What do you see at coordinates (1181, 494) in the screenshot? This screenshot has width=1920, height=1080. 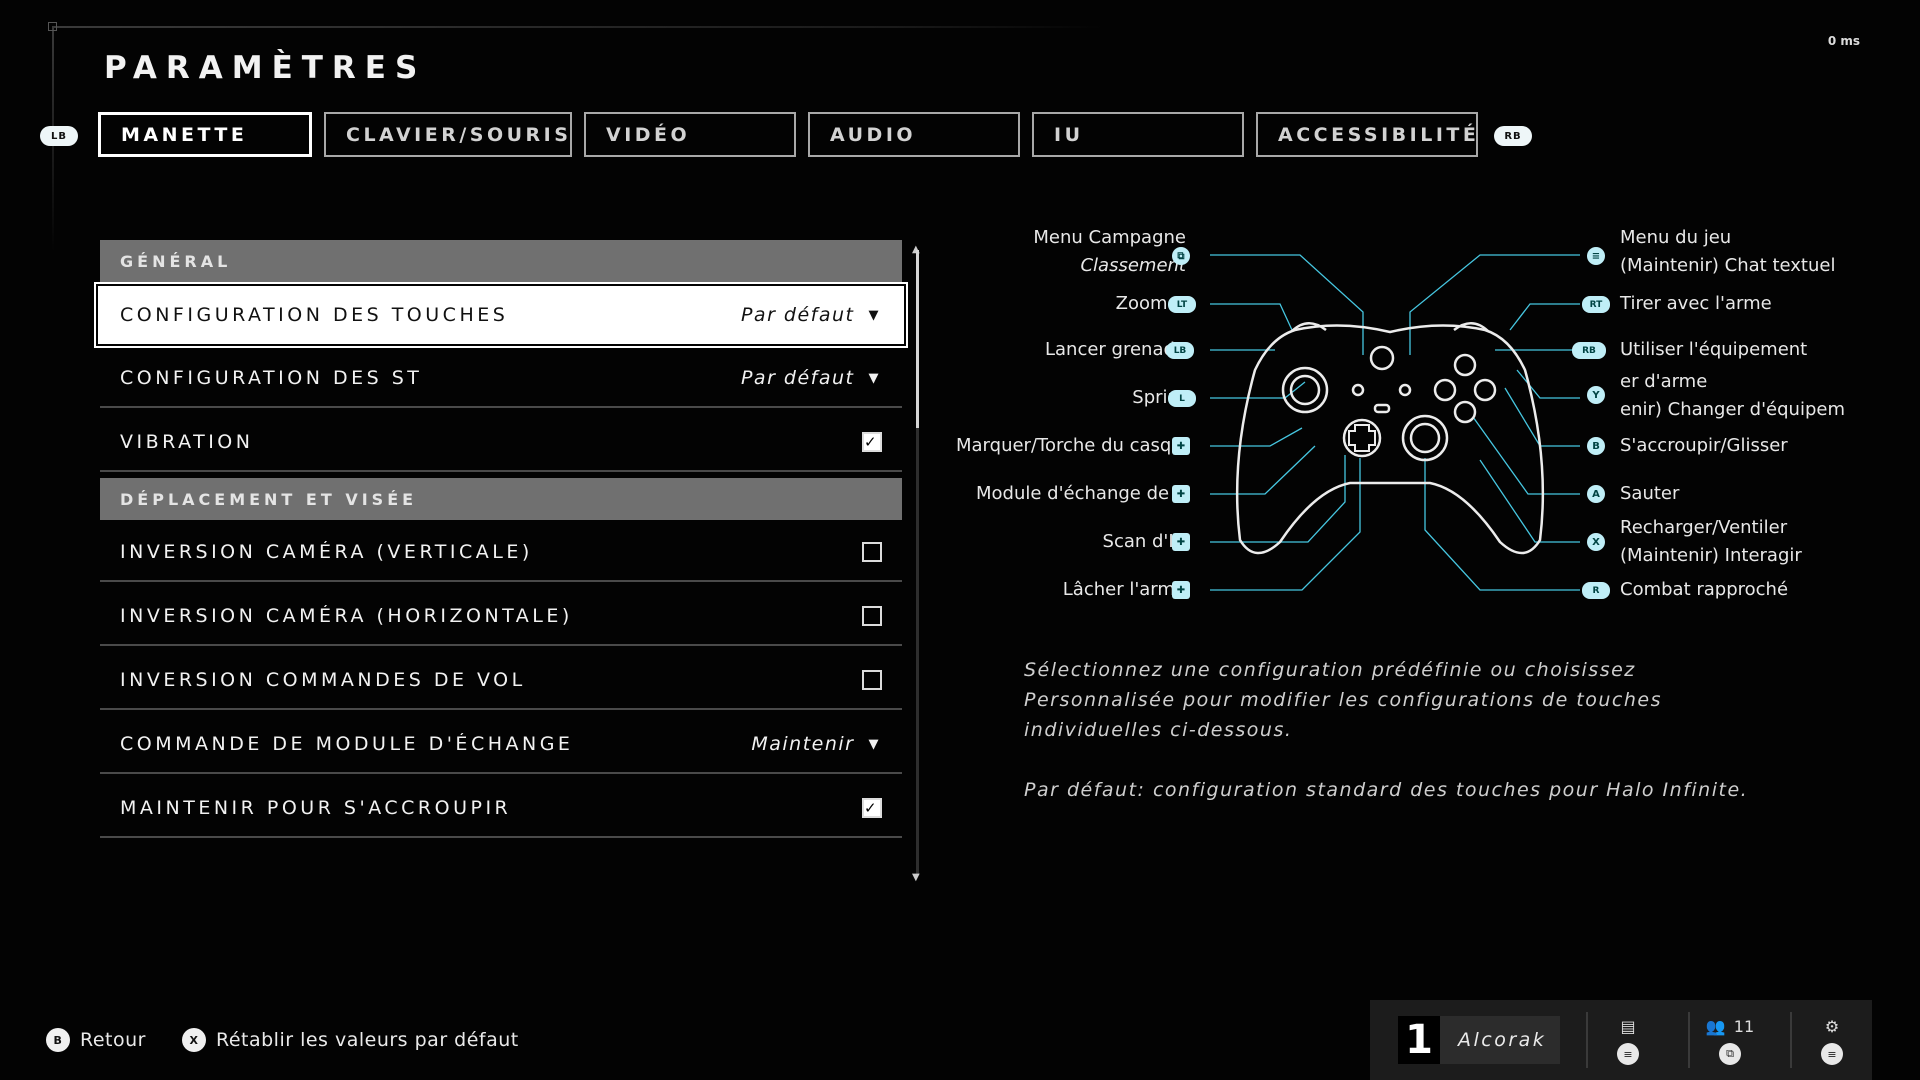 I see `dpad-left-icon: ✚` at bounding box center [1181, 494].